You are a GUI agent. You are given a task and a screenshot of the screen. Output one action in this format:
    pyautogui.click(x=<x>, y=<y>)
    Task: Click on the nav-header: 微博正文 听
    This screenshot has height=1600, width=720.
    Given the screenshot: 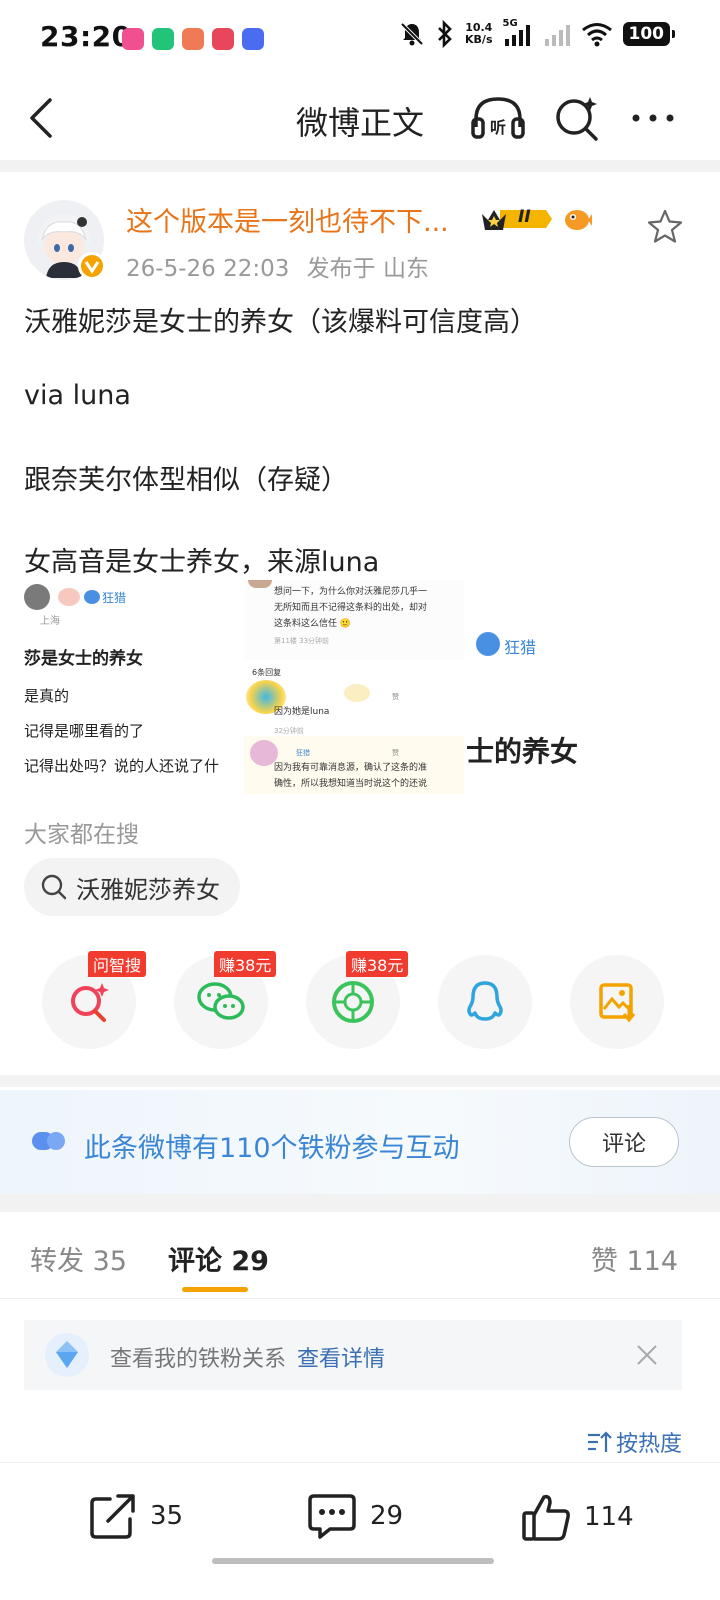 What is the action you would take?
    pyautogui.click(x=360, y=119)
    